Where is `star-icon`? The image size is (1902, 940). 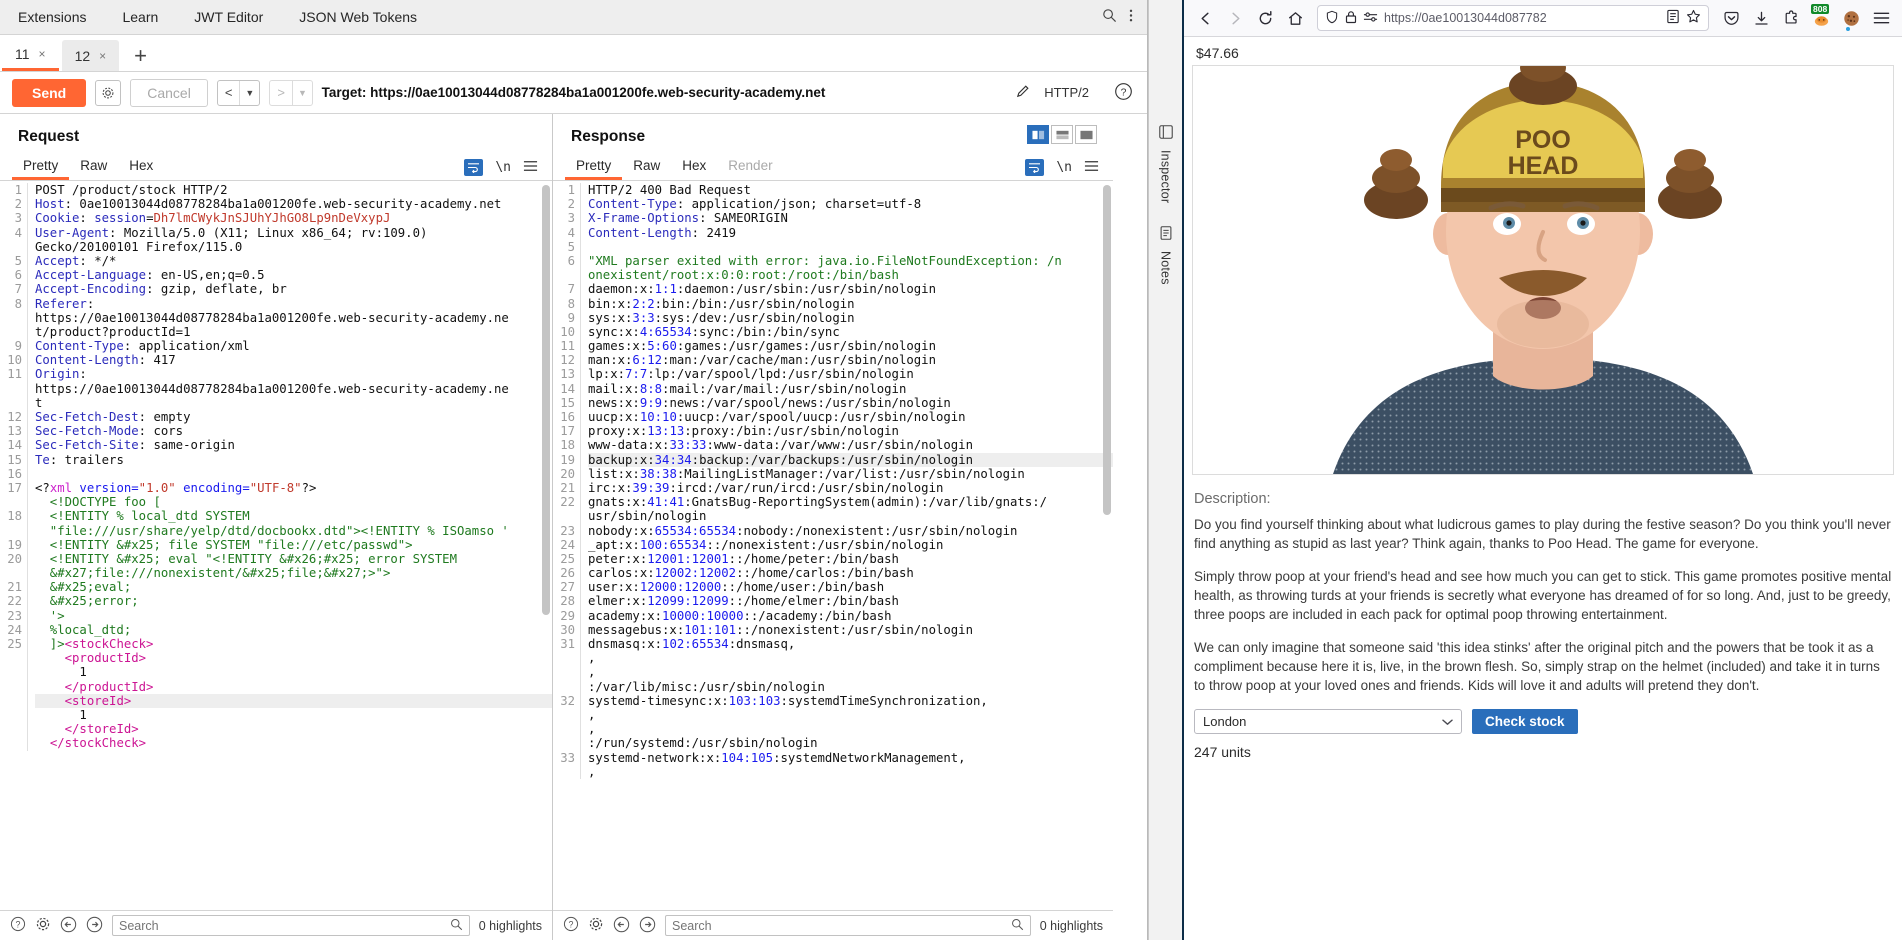 star-icon is located at coordinates (1693, 18).